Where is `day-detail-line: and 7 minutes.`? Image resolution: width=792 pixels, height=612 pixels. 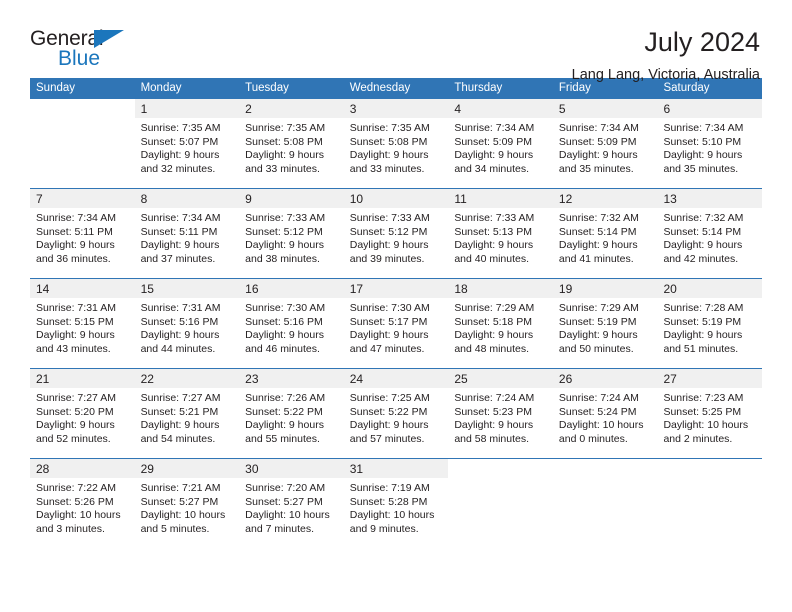
day-detail-line: and 7 minutes. is located at coordinates (280, 528).